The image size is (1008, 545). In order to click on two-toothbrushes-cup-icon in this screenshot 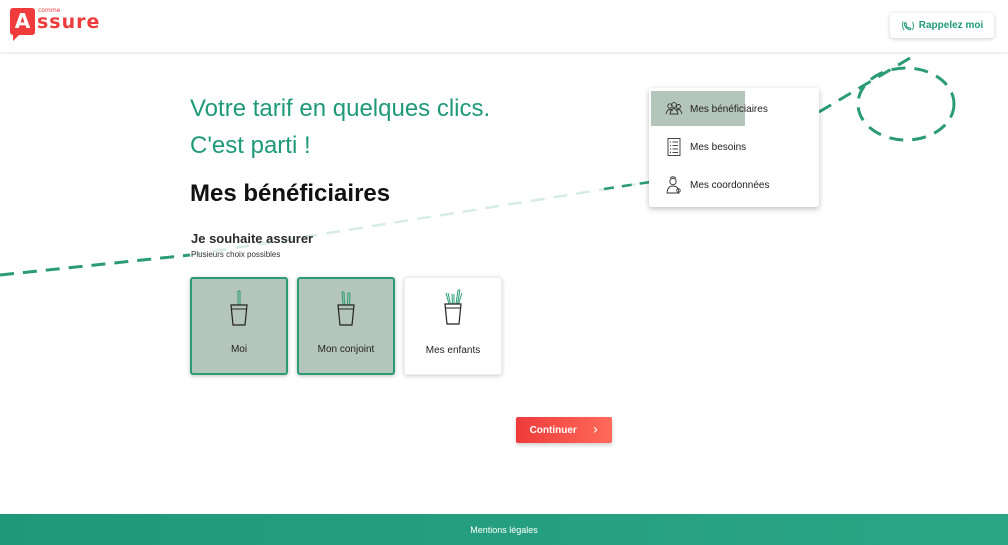, I will do `click(346, 308)`.